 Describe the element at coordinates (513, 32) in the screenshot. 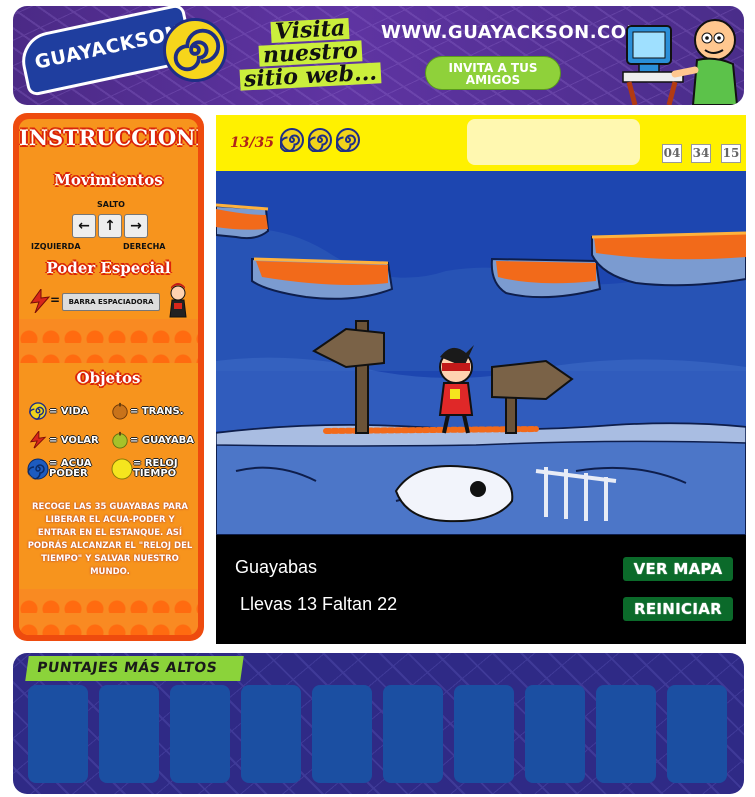

I see `site-url-link: WWW.GUAYACKSON.COM` at that location.